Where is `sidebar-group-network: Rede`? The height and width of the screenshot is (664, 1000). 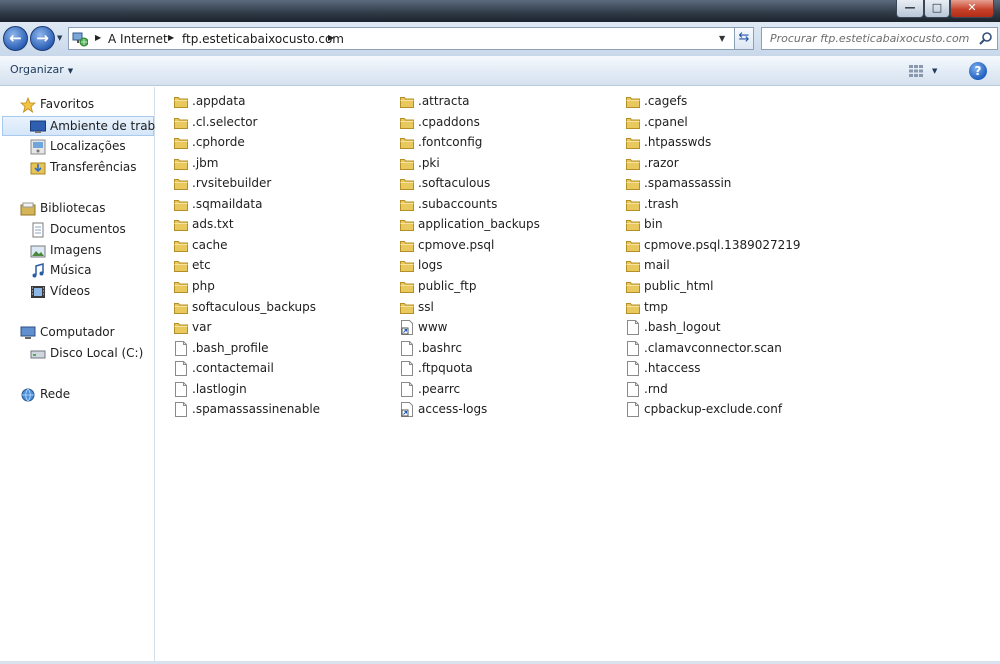 sidebar-group-network: Rede is located at coordinates (85, 395).